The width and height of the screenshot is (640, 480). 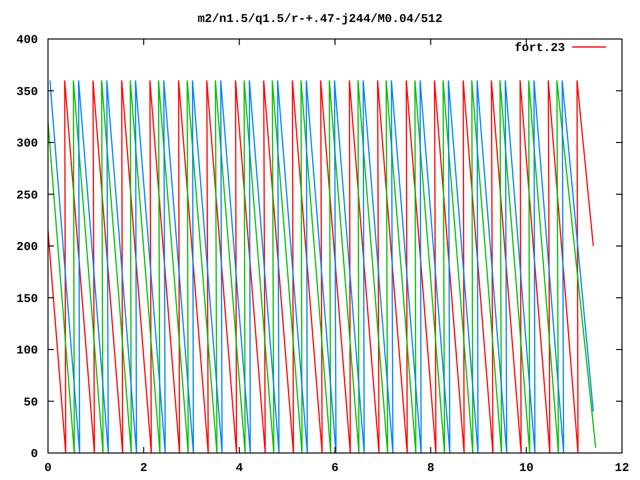 I want to click on axis-tick-label: 12, so click(x=622, y=468).